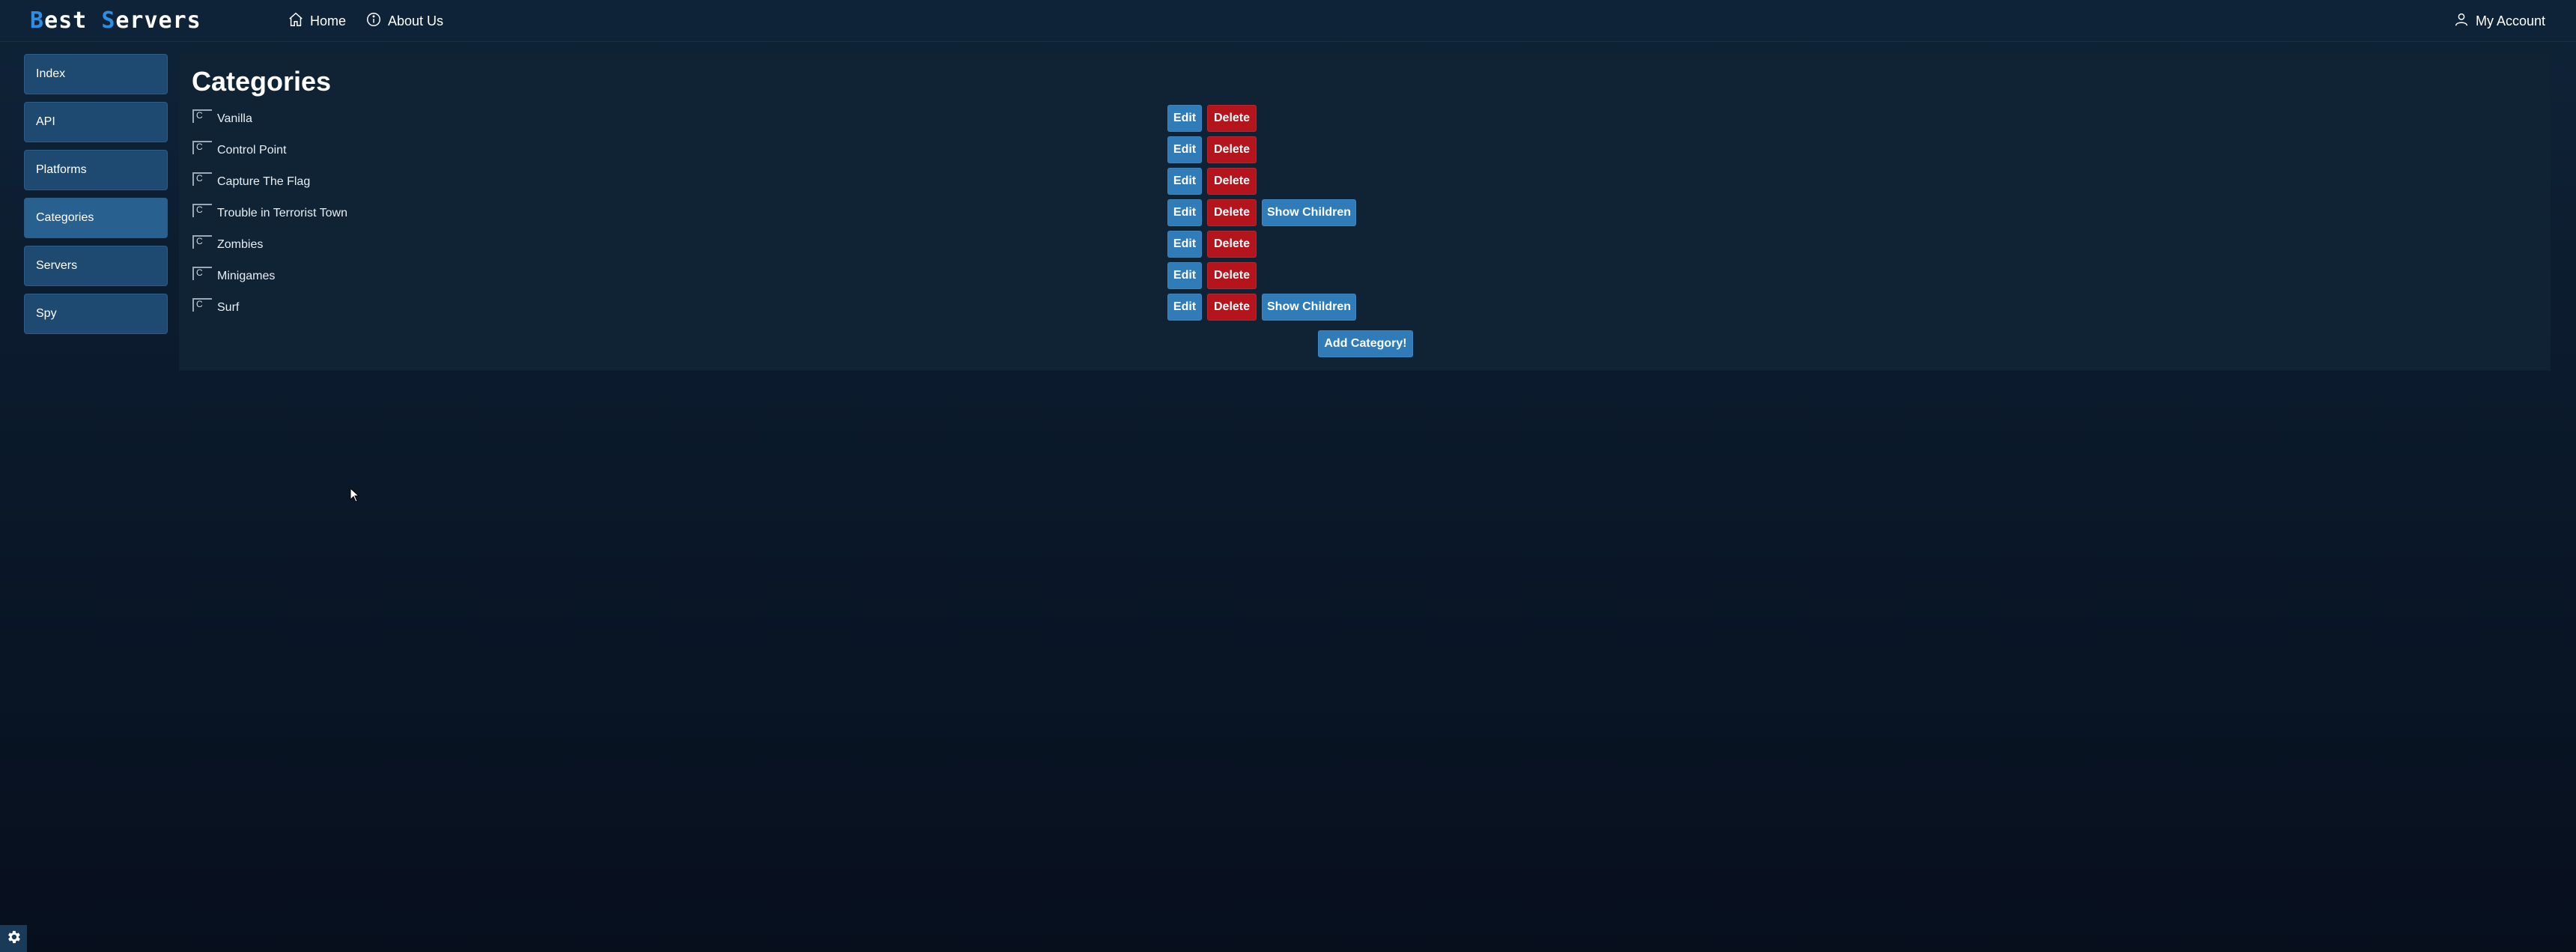  What do you see at coordinates (282, 213) in the screenshot?
I see `category-name: Trouble in Terrorist Town` at bounding box center [282, 213].